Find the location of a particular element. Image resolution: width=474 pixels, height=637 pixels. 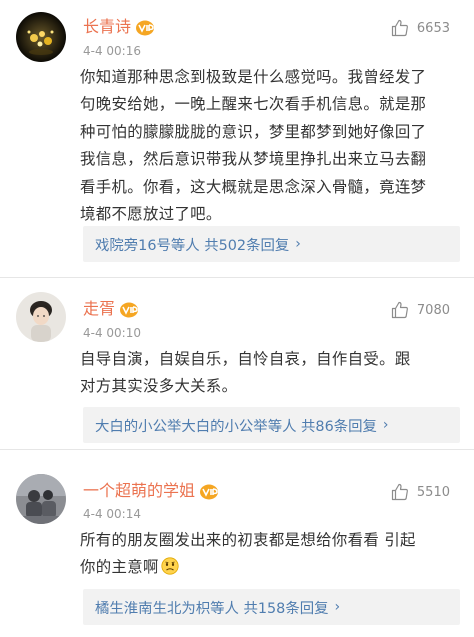

reply-summary-text: 大白的小公举大白的小公举等人 共86条回复 is located at coordinates (236, 426).